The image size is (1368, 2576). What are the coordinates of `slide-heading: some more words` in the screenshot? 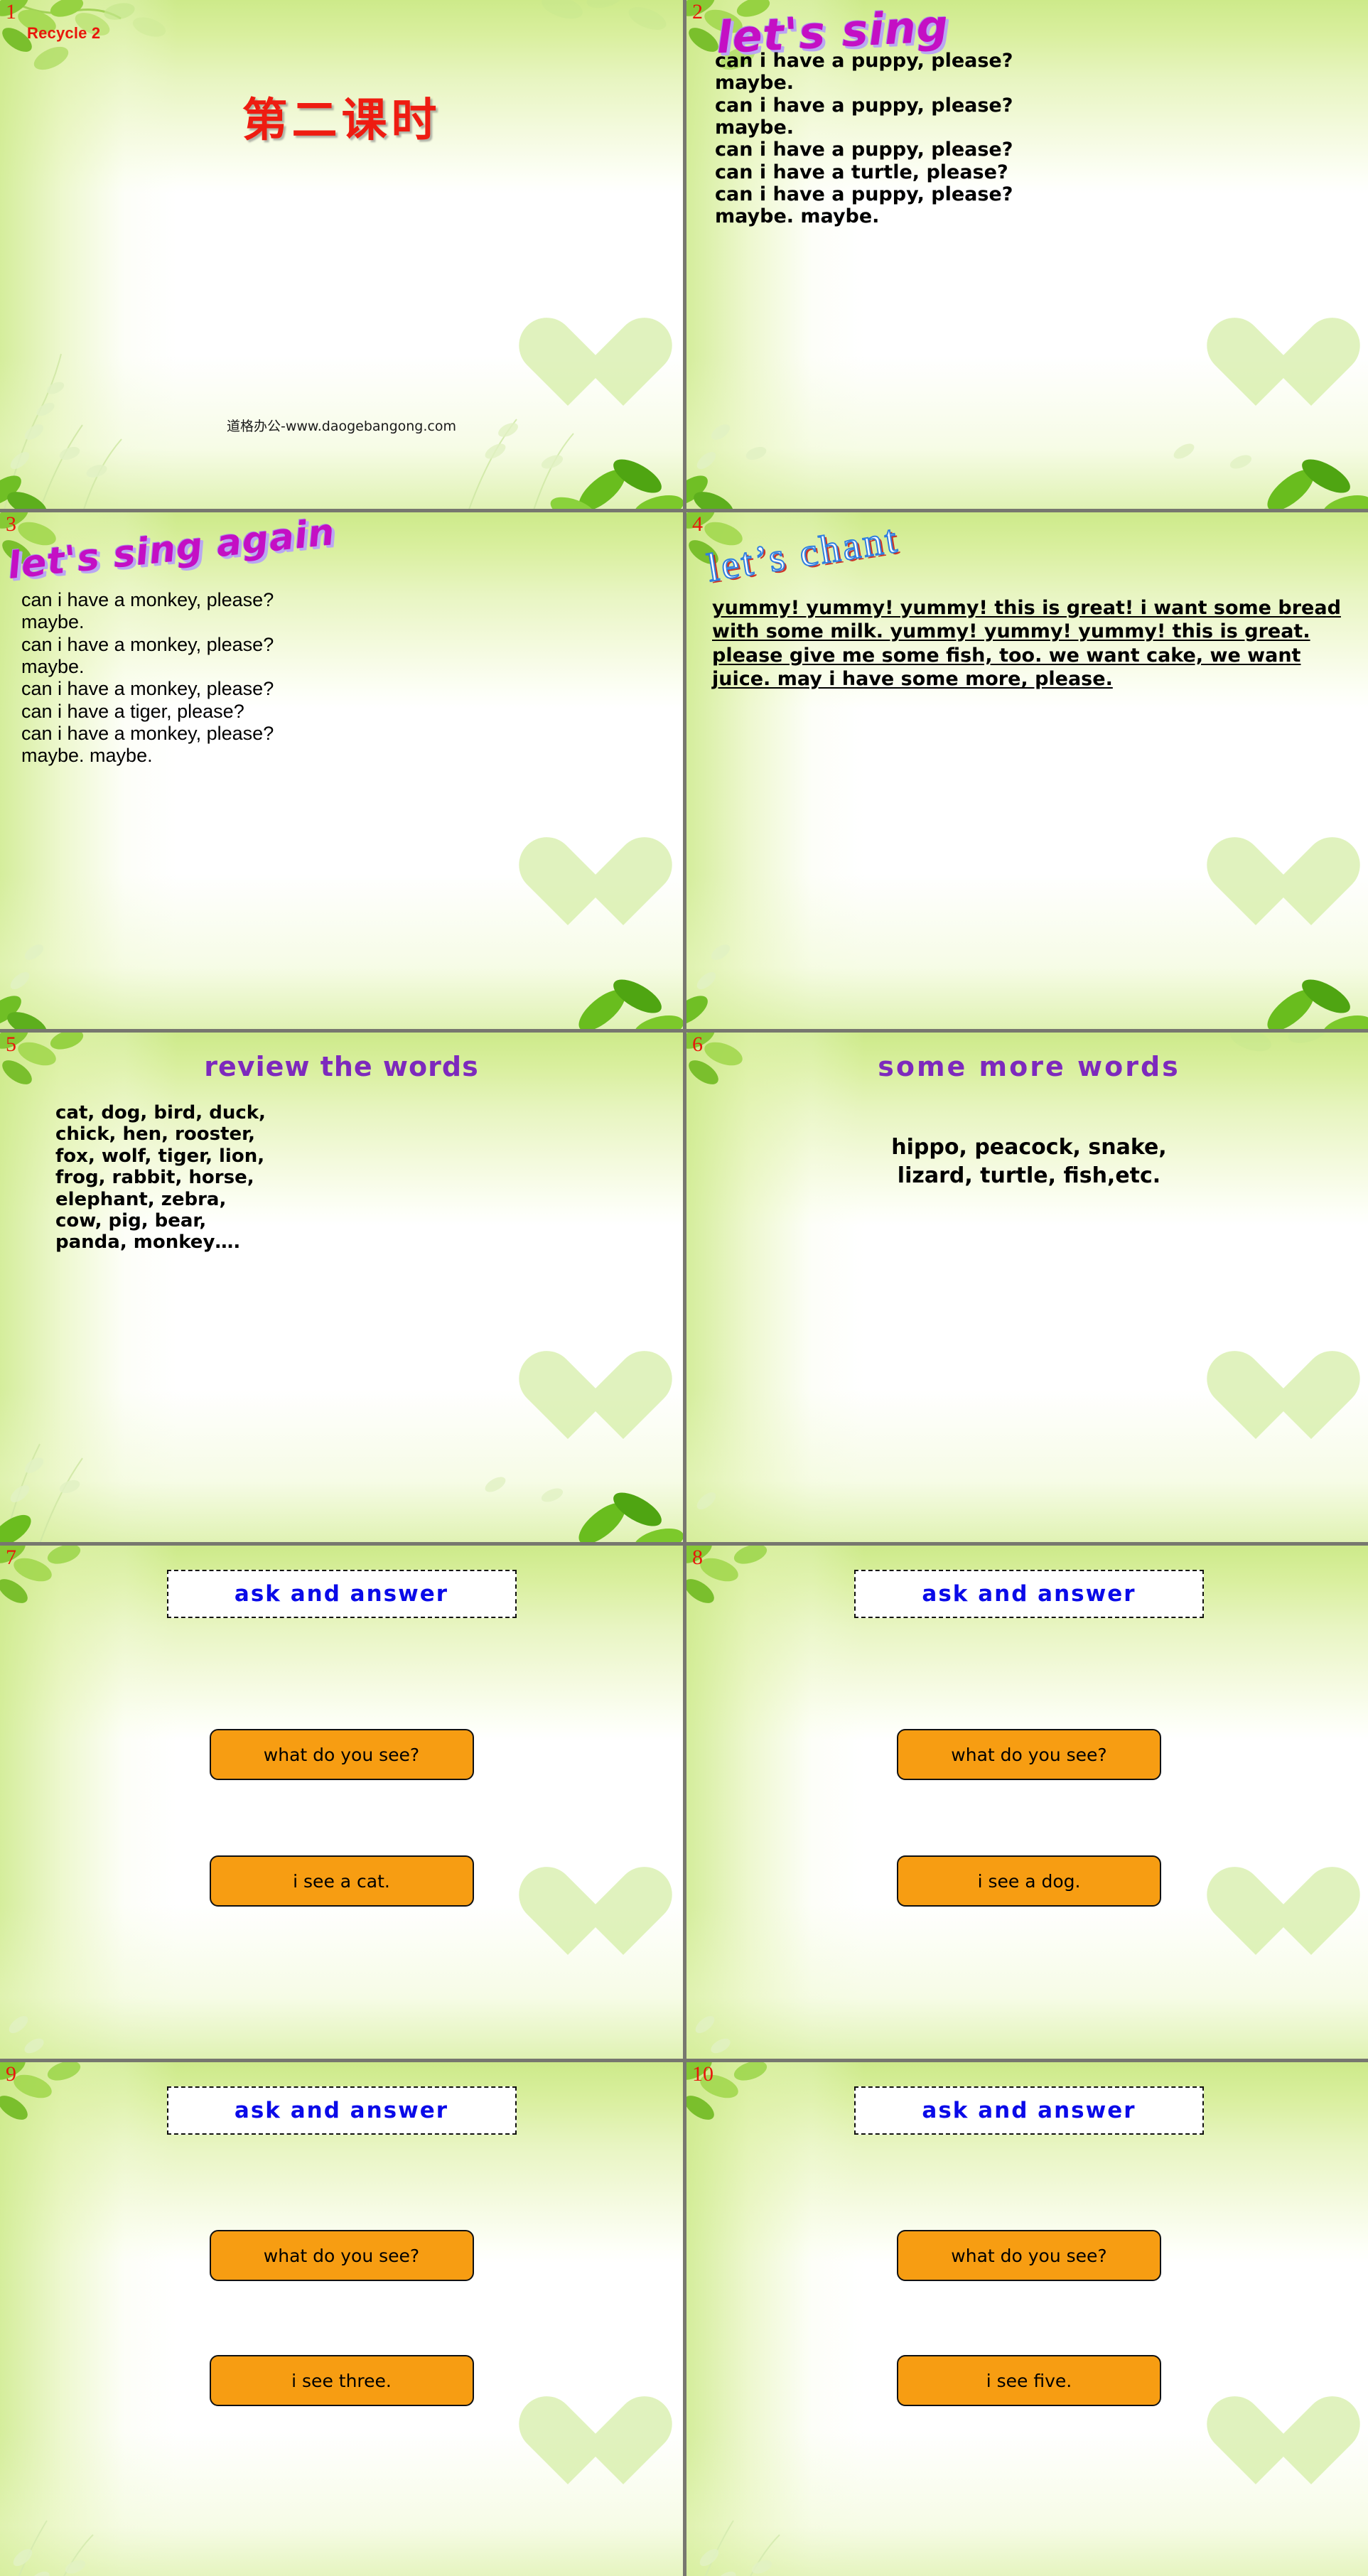 It's located at (1029, 1066).